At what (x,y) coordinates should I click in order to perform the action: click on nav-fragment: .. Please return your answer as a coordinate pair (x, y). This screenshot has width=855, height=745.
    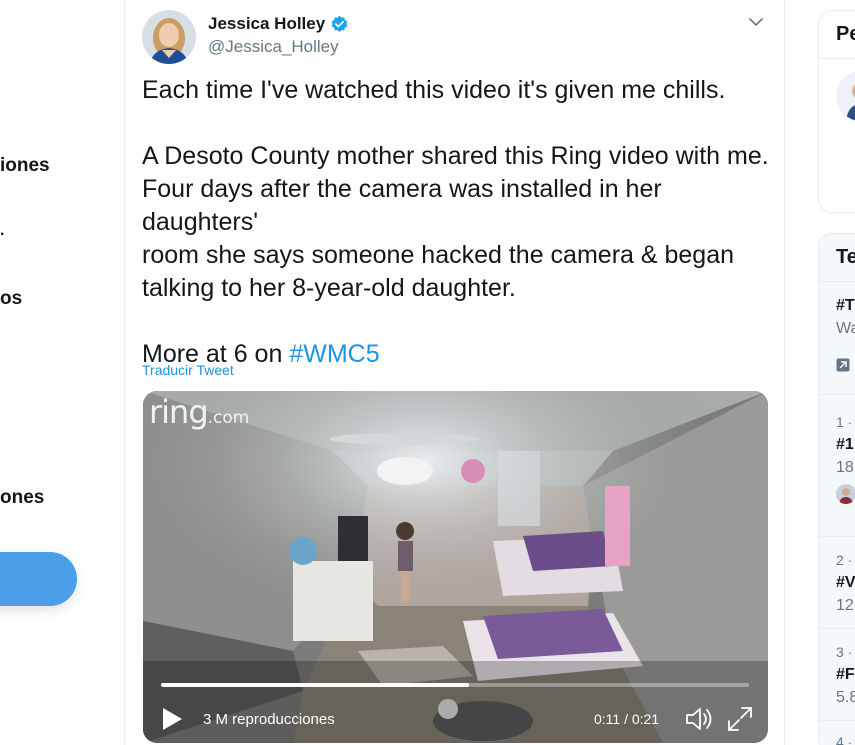
    Looking at the image, I should click on (2, 230).